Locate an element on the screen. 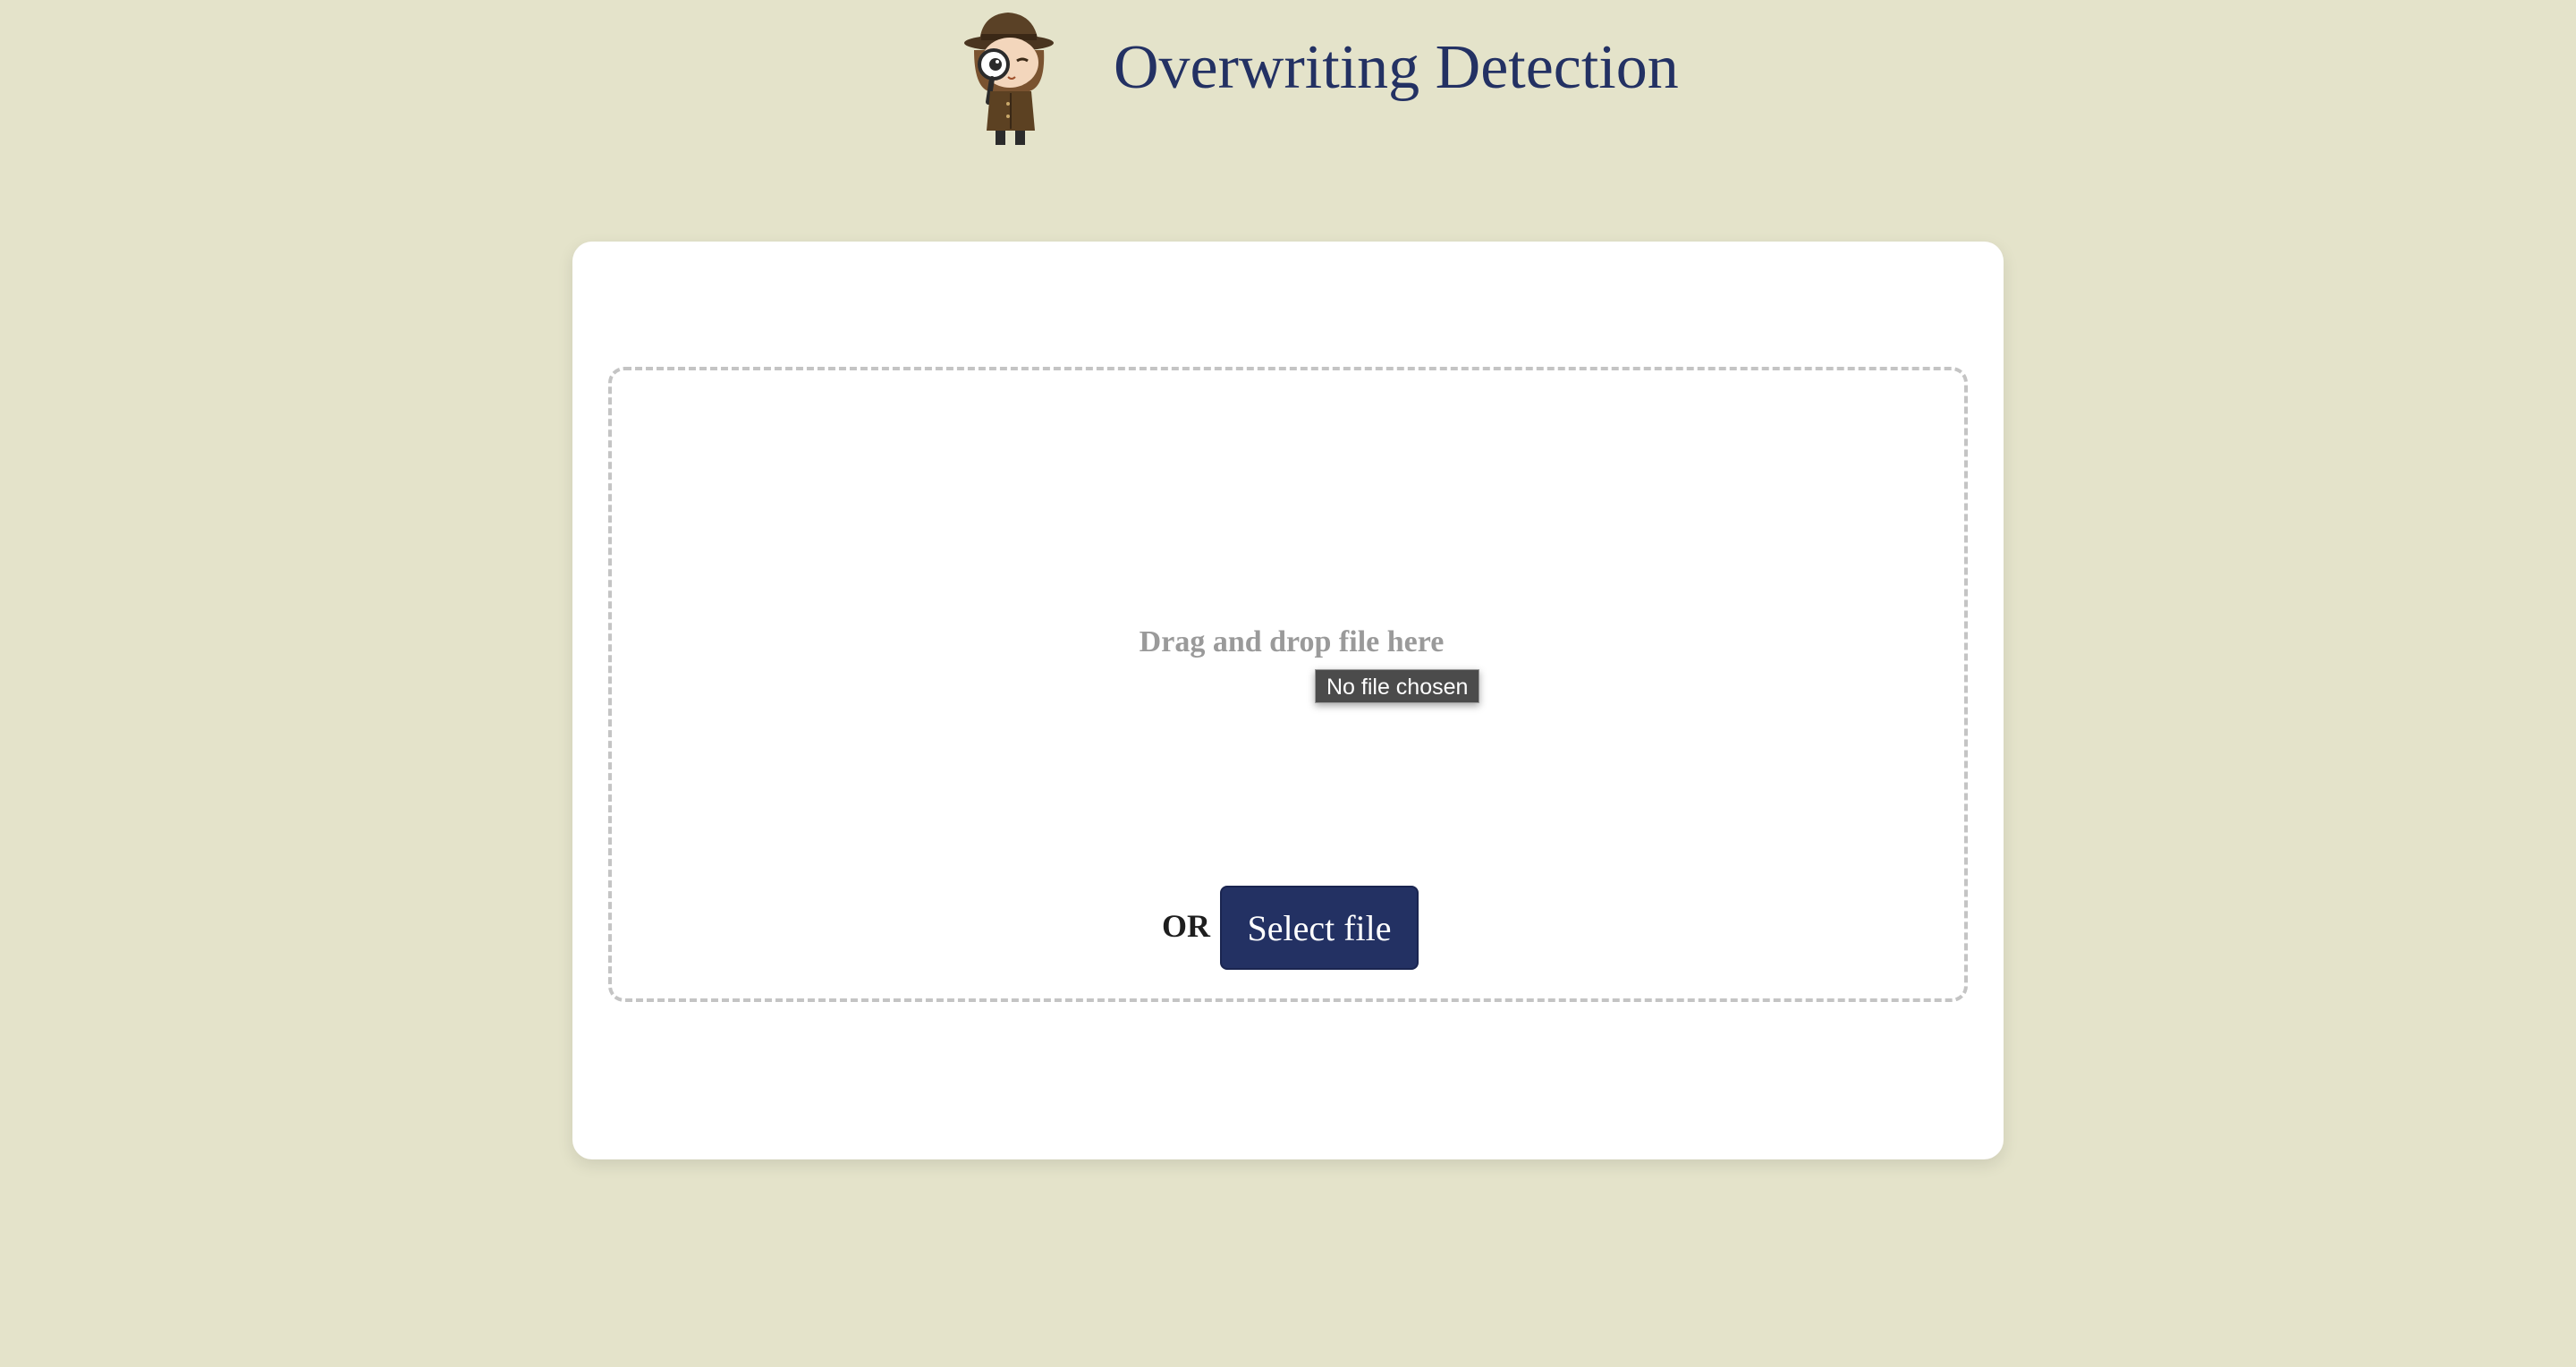 The height and width of the screenshot is (1367, 2576). or-label: OR is located at coordinates (1186, 926).